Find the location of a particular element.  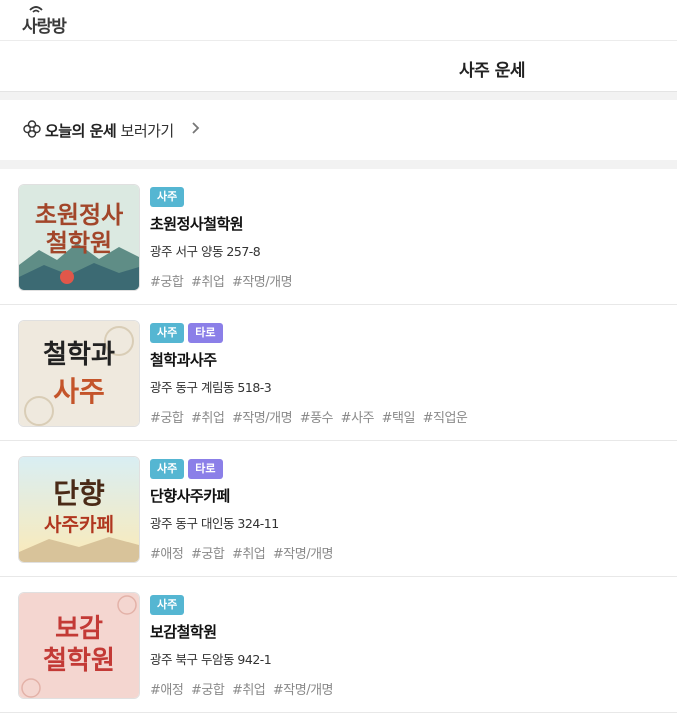

thumb-line-2: 사주 is located at coordinates (79, 391).